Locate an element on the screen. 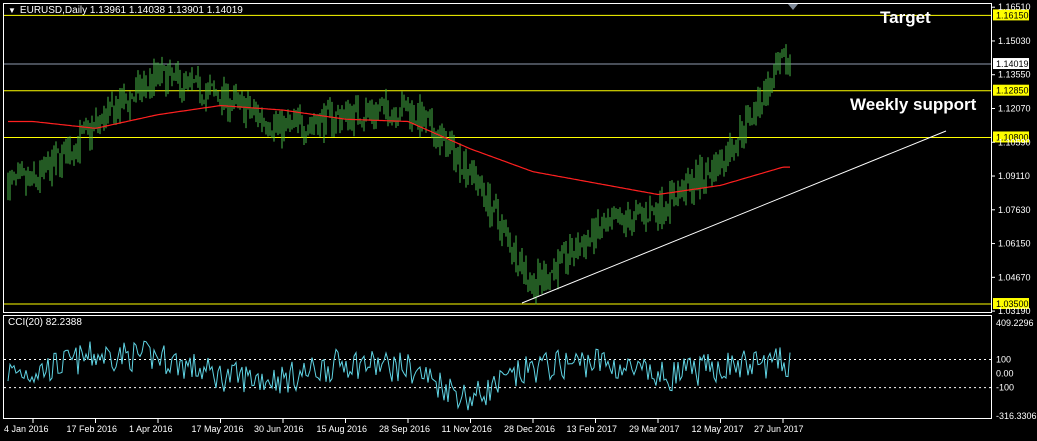  triangle-down-icon: ▼ is located at coordinates (12, 10).